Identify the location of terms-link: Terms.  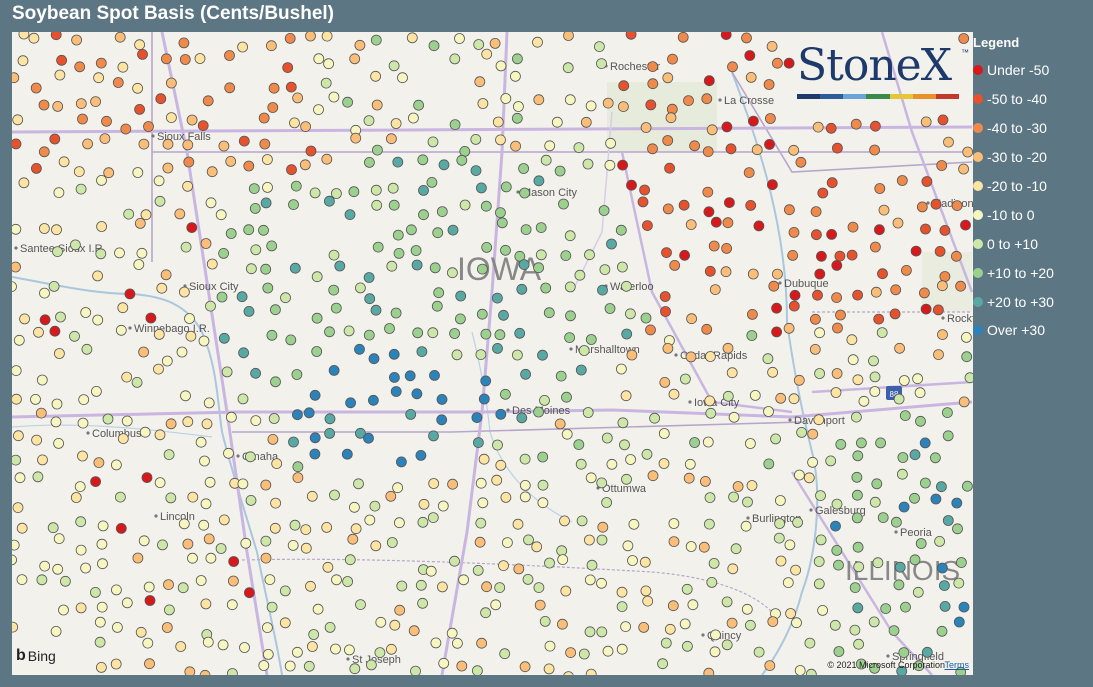
(957, 665).